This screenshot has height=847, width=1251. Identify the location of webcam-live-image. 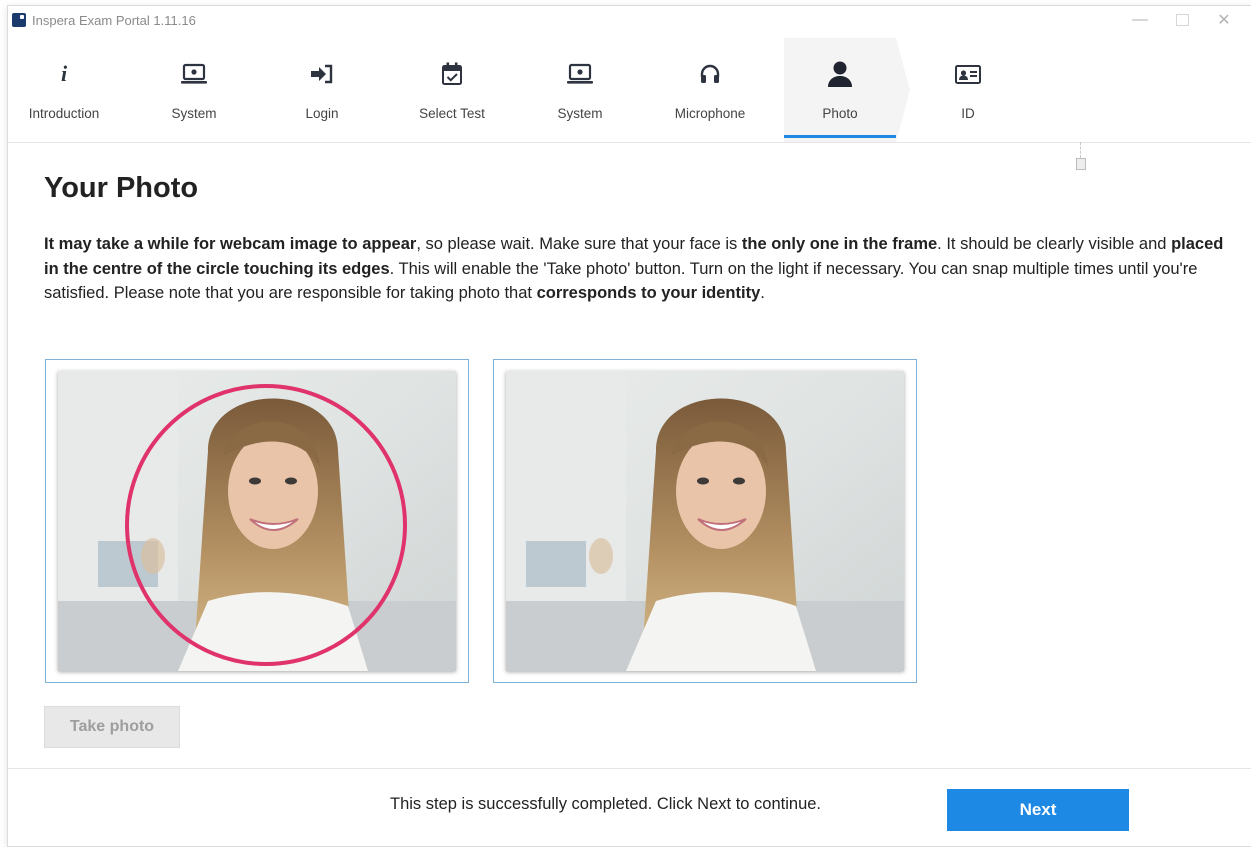
(257, 521).